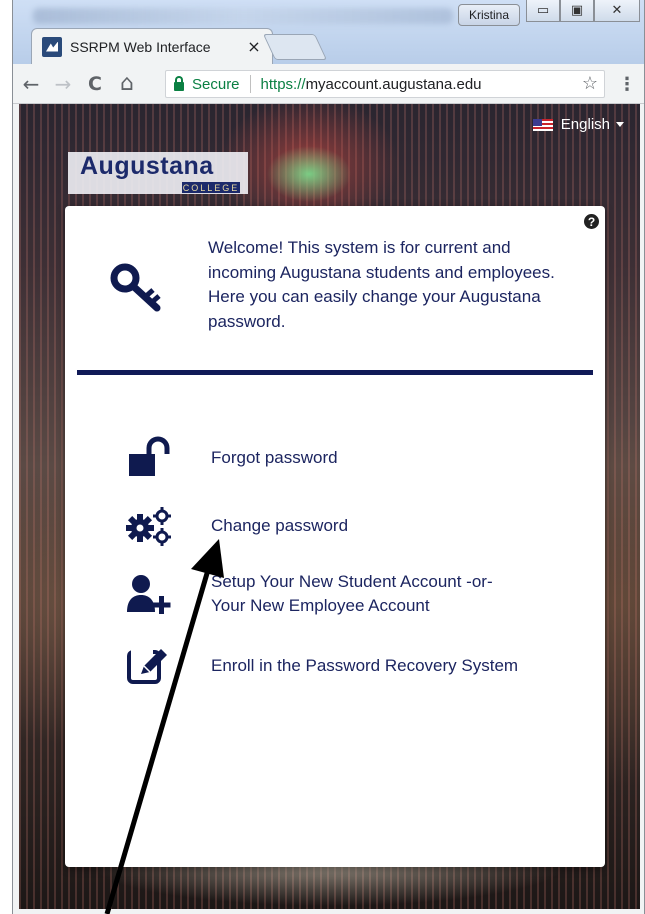  I want to click on unlock-icon, so click(149, 456).